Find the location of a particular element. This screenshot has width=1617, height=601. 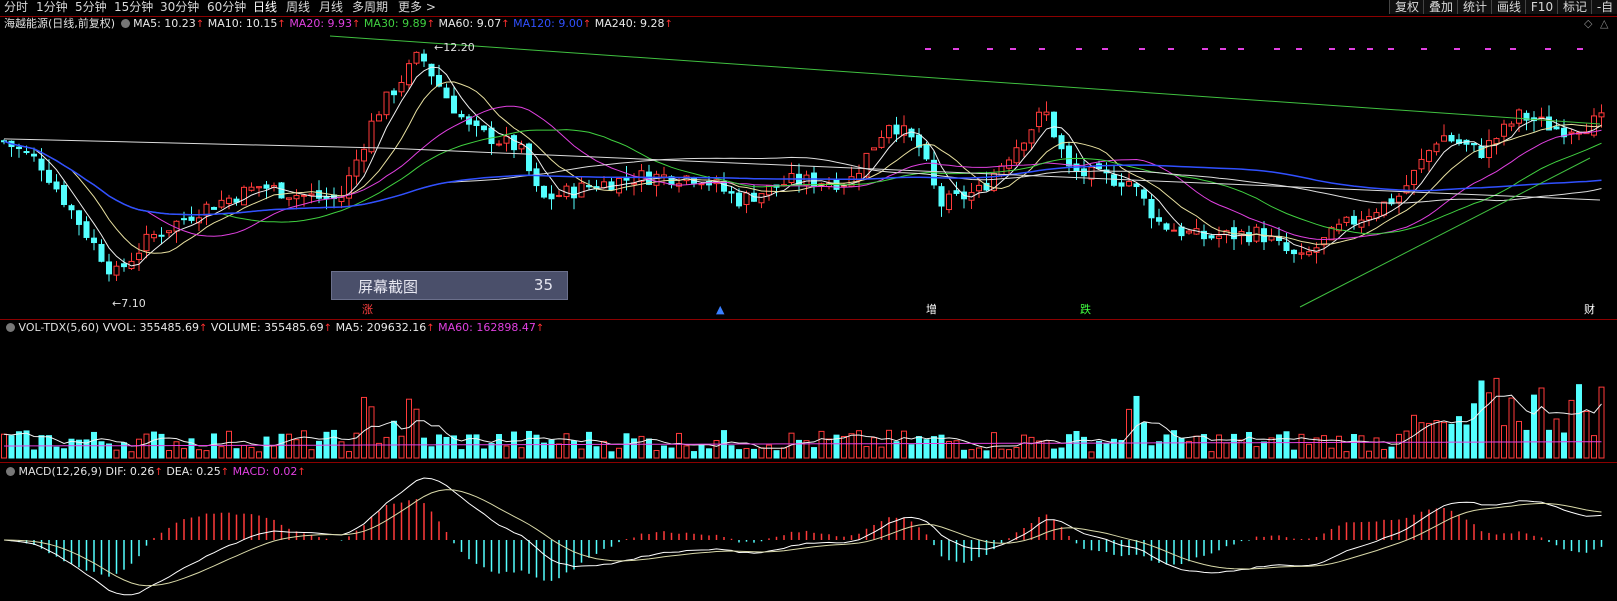

event-marker-down: 跌 is located at coordinates (1085, 310).